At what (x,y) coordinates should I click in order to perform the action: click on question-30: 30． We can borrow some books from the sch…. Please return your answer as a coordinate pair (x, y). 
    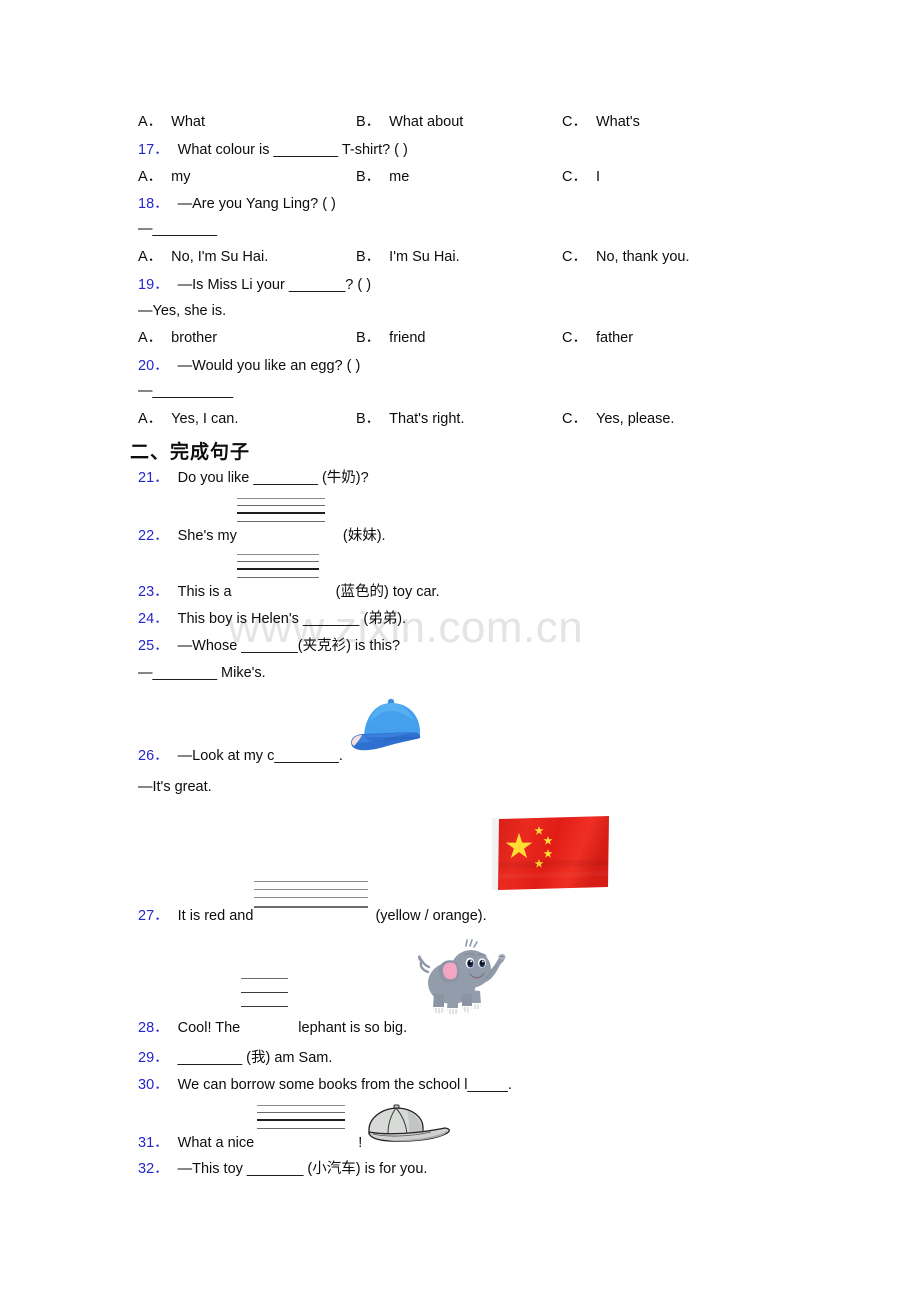
    Looking at the image, I should click on (325, 1085).